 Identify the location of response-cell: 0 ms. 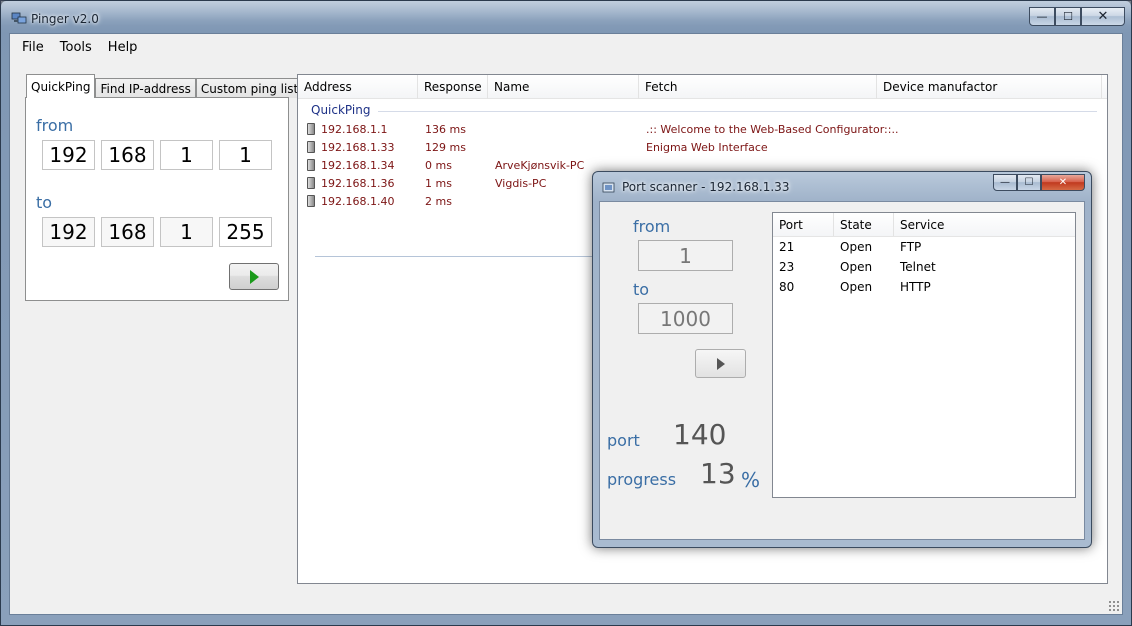
(438, 165).